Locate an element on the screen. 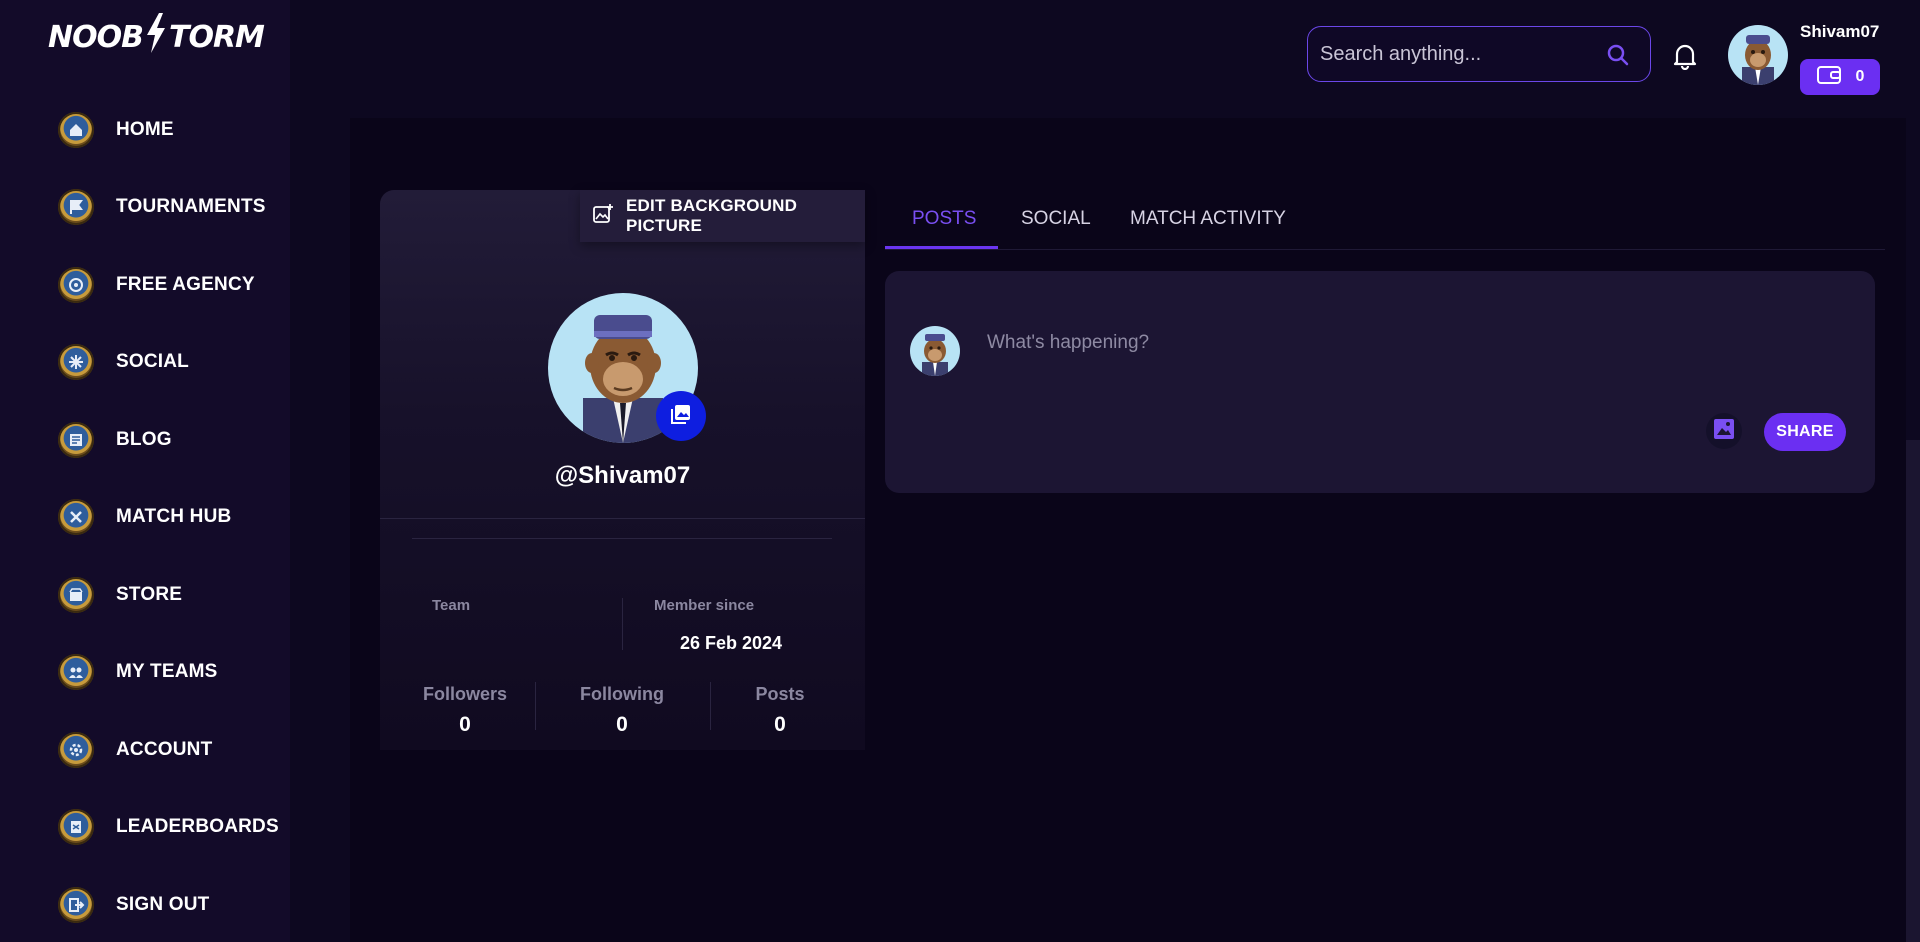 The width and height of the screenshot is (1920, 942). sidebar-item-blog: BLOG is located at coordinates (173, 440).